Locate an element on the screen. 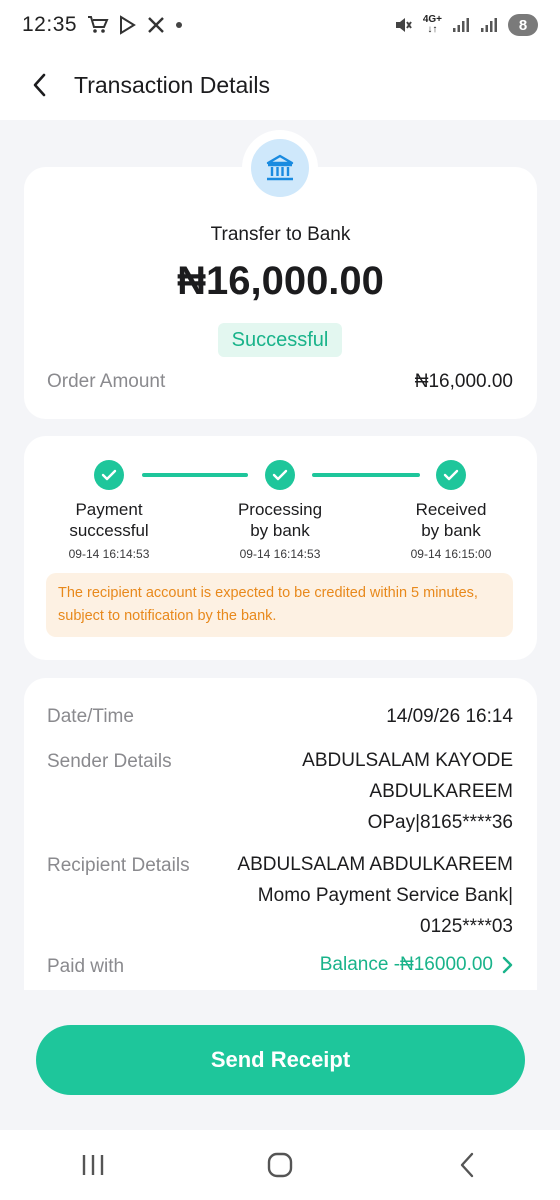  step-3-check is located at coordinates (451, 475).